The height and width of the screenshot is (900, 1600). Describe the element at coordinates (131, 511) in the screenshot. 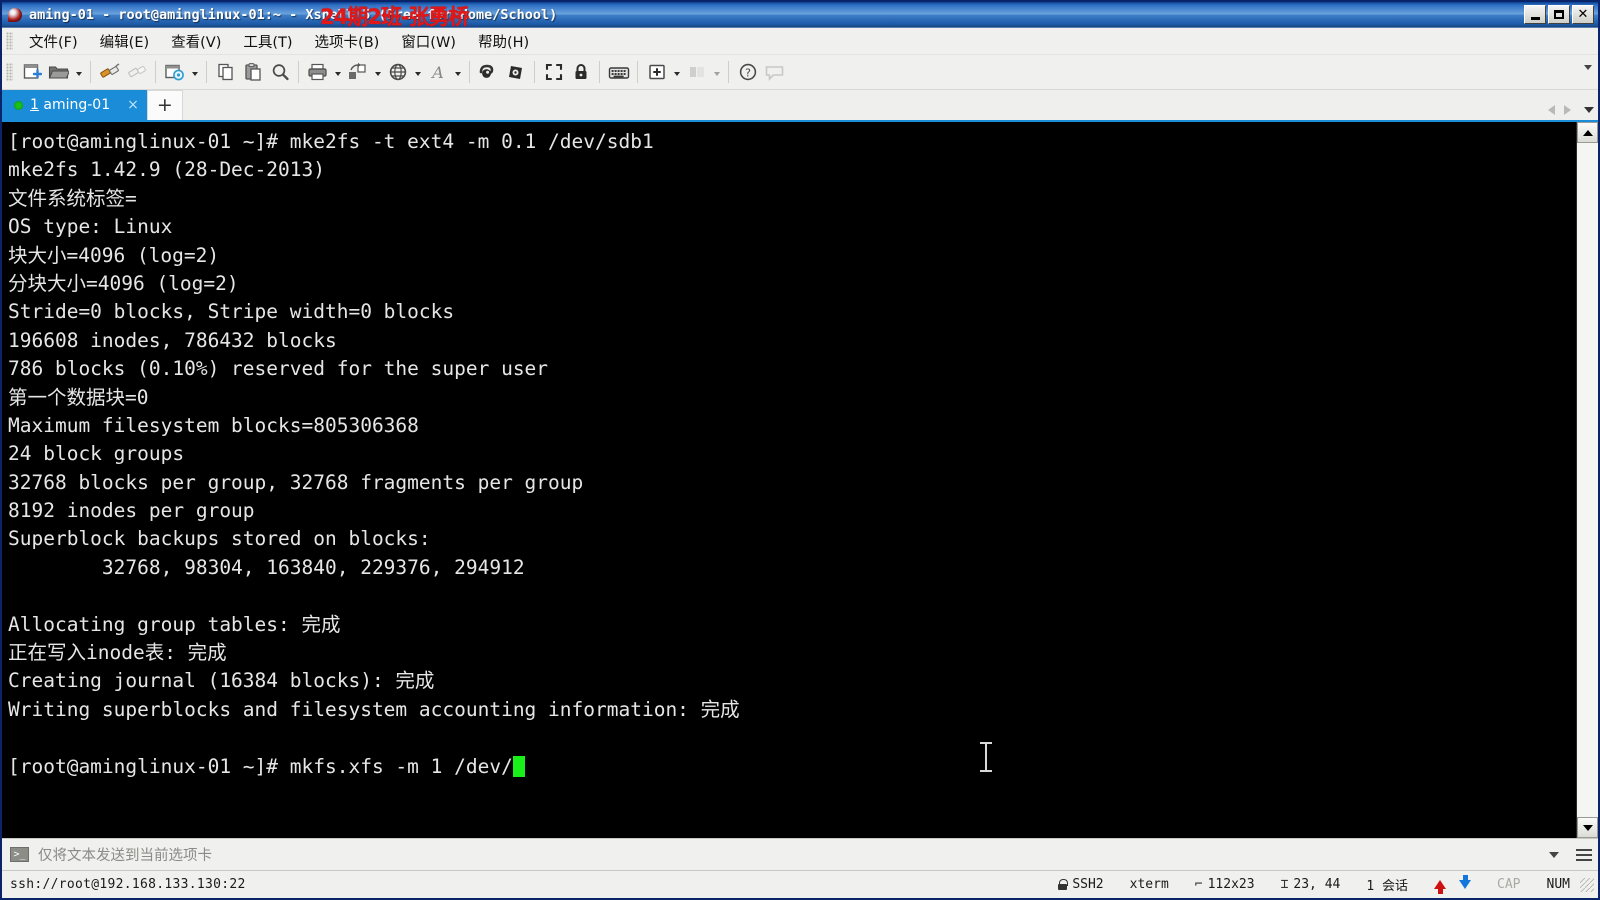

I see `terminal-line: 8192 inodes per group` at that location.